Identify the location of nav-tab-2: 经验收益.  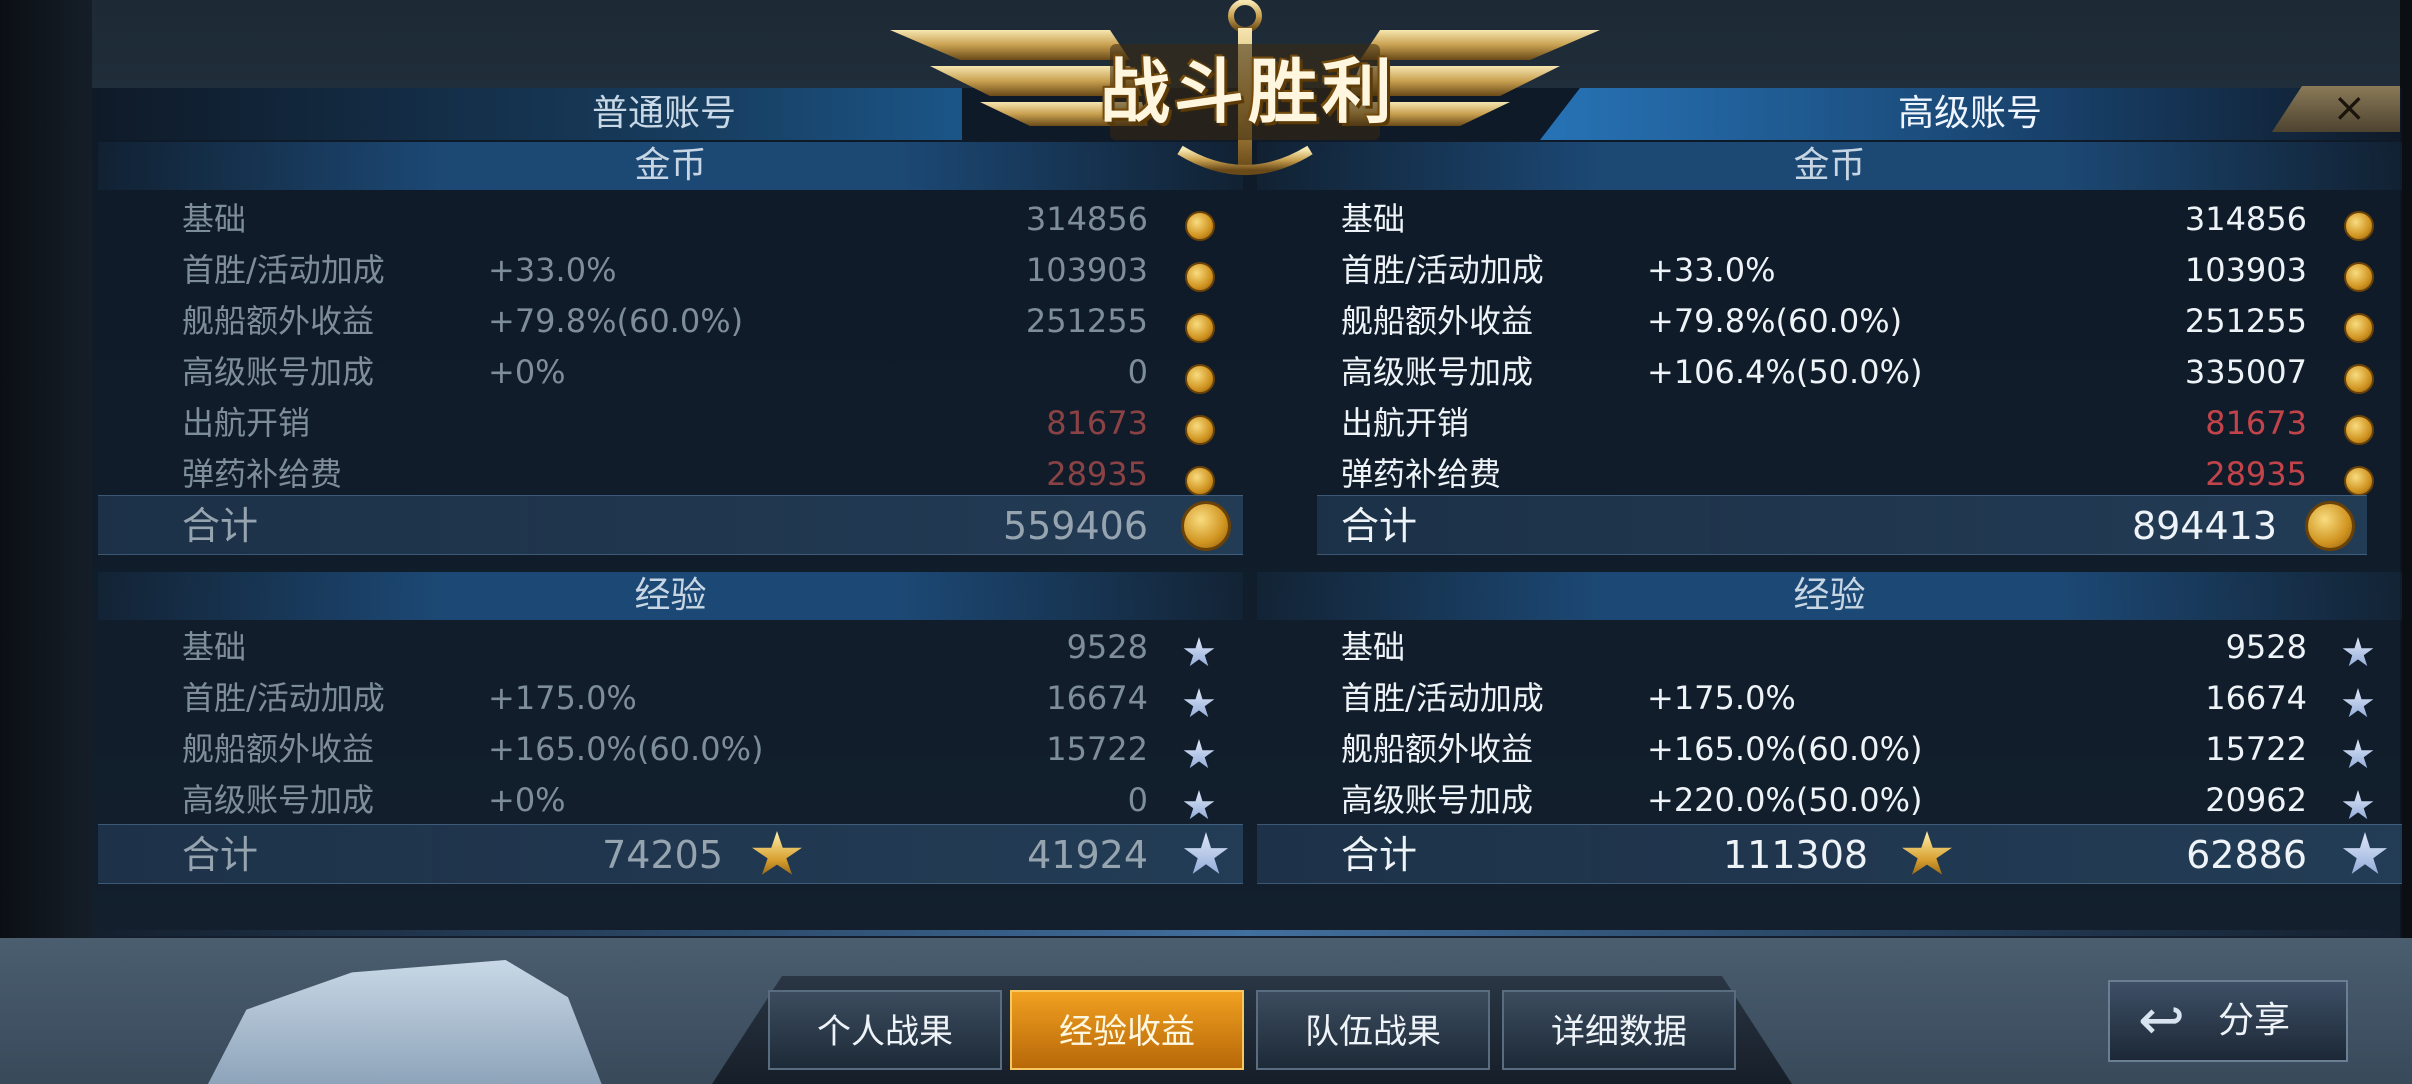
(1127, 1030).